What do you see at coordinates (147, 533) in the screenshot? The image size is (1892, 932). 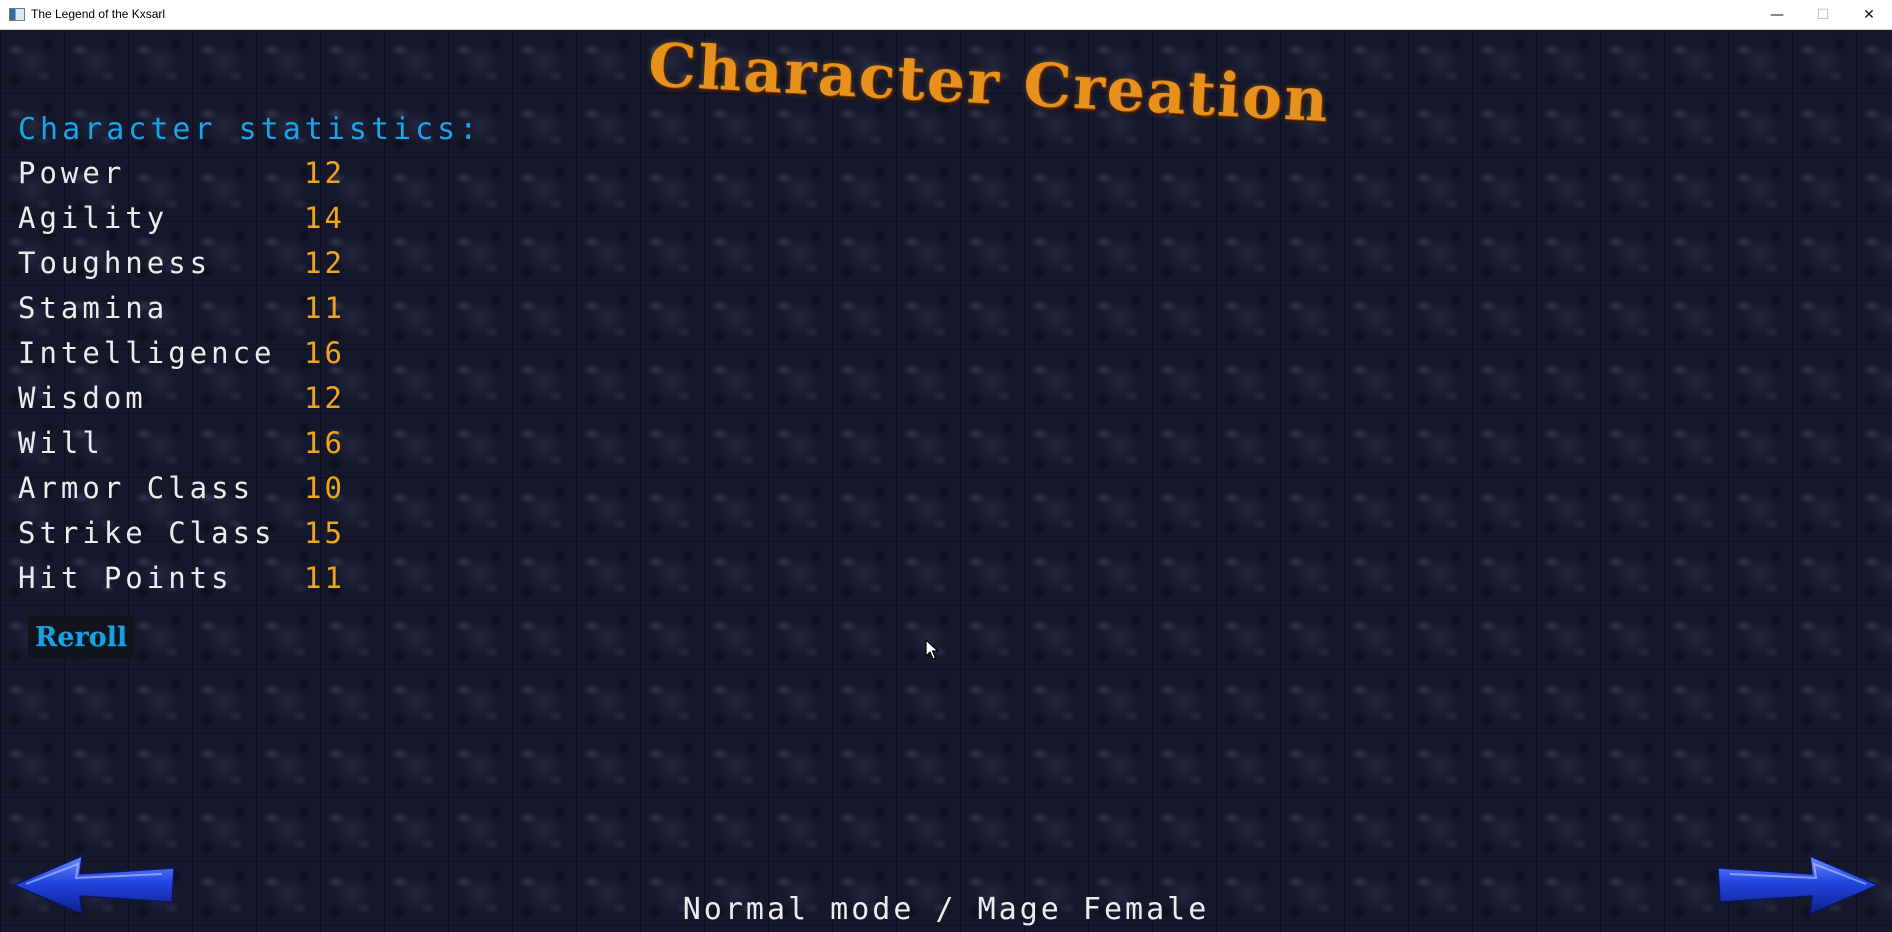 I see `stat-label: Strike Class` at bounding box center [147, 533].